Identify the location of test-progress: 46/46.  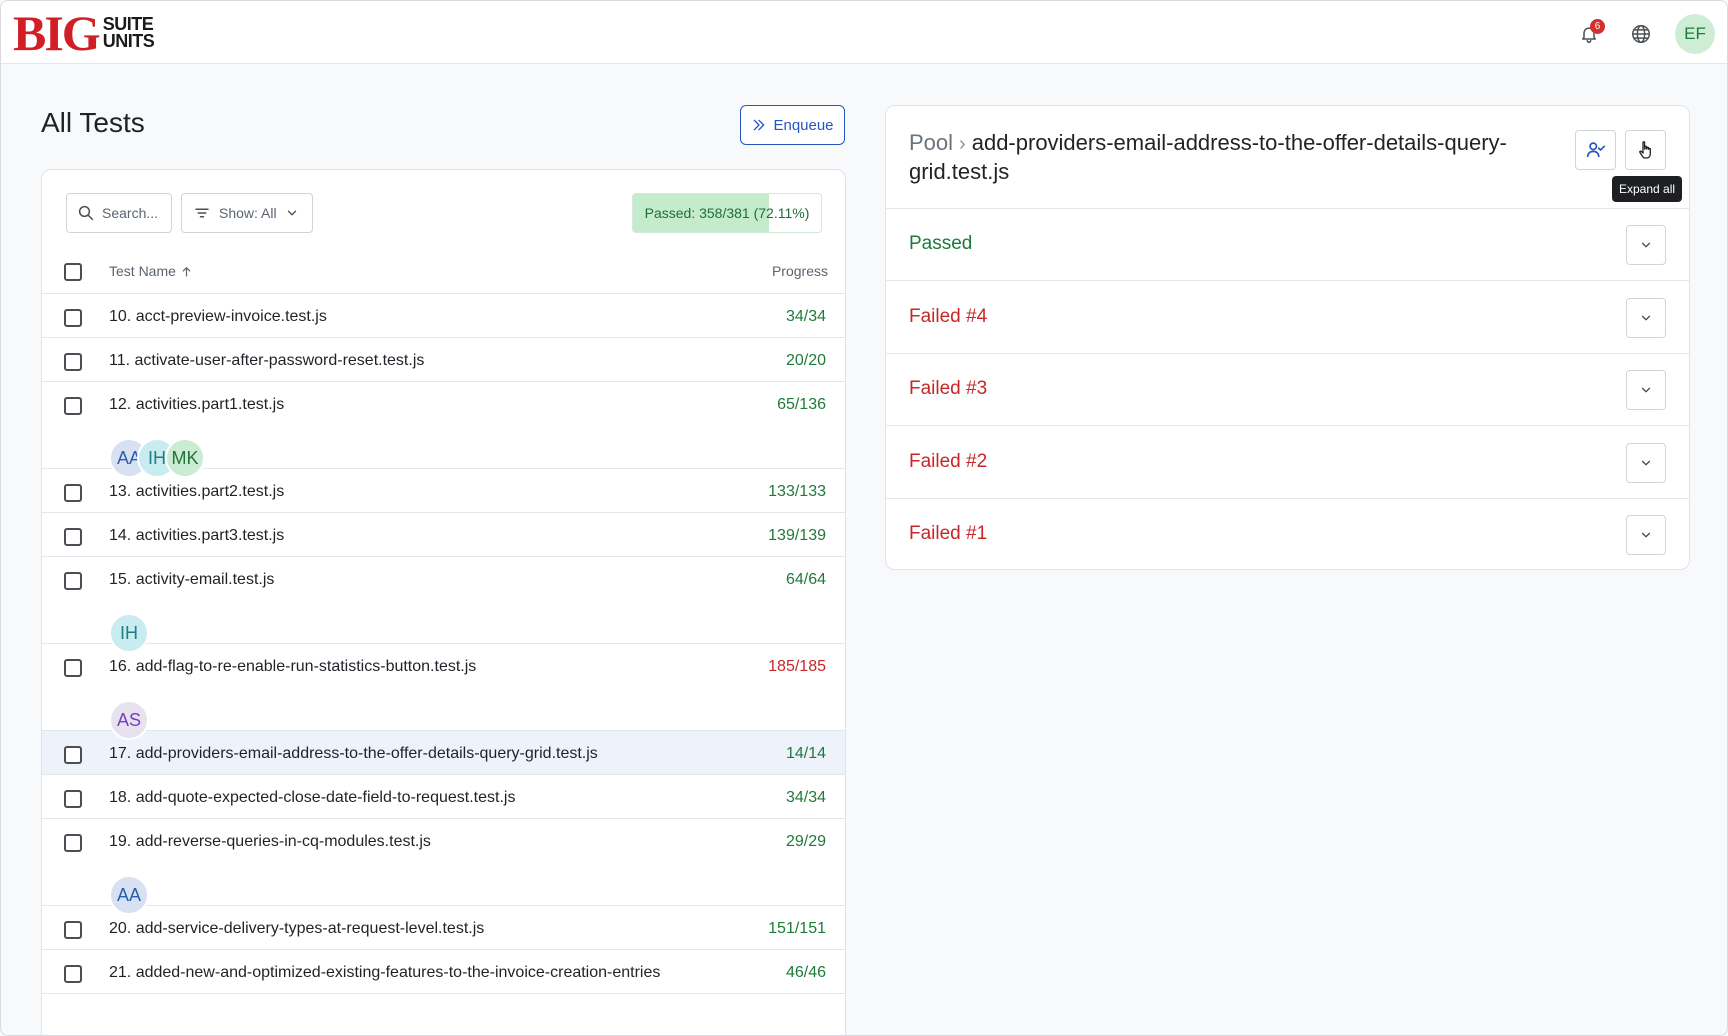
(805, 972).